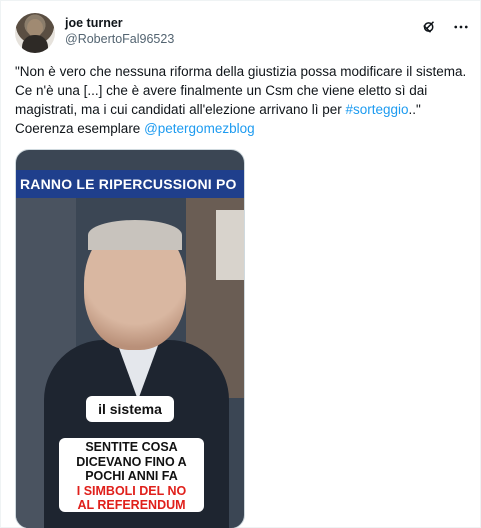  I want to click on author-names: joe turner @RobertoFal96523, so click(119, 31).